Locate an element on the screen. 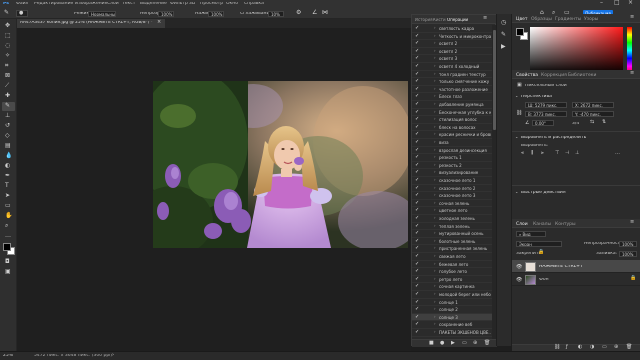  layer-row: 👁 НАЖМИТЕ CTRL+T is located at coordinates (576, 266).